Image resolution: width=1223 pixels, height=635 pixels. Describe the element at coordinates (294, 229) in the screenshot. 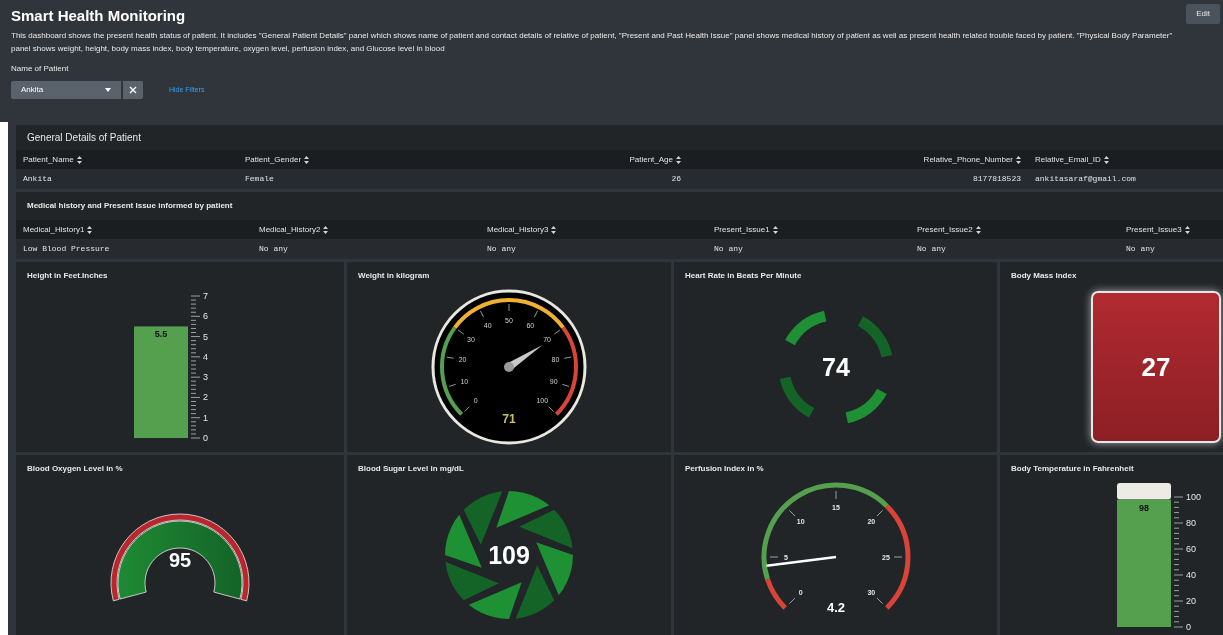

I see `column-header: Medical_History2` at that location.